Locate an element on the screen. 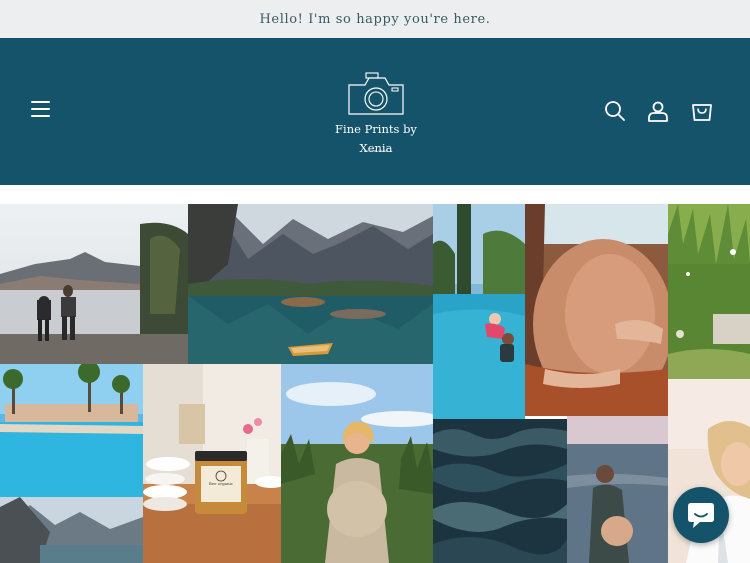 The height and width of the screenshot is (563, 750). search-icon is located at coordinates (615, 111).